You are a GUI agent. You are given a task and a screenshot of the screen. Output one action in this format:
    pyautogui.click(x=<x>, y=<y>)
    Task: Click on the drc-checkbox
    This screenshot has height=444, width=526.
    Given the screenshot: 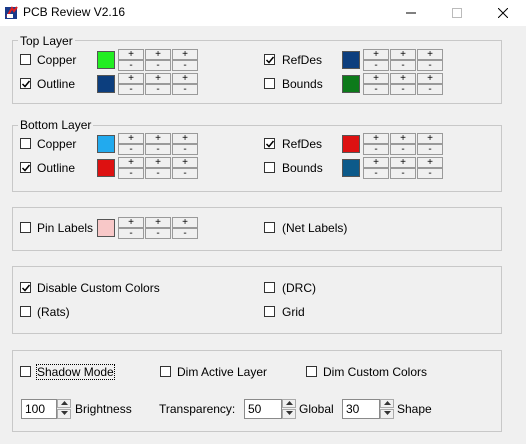 What is the action you would take?
    pyautogui.click(x=269, y=287)
    